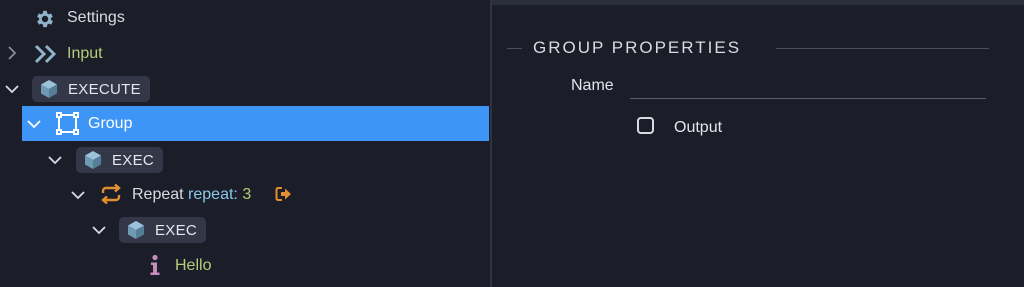  I want to click on tree-item-hello: Hello, so click(245, 265).